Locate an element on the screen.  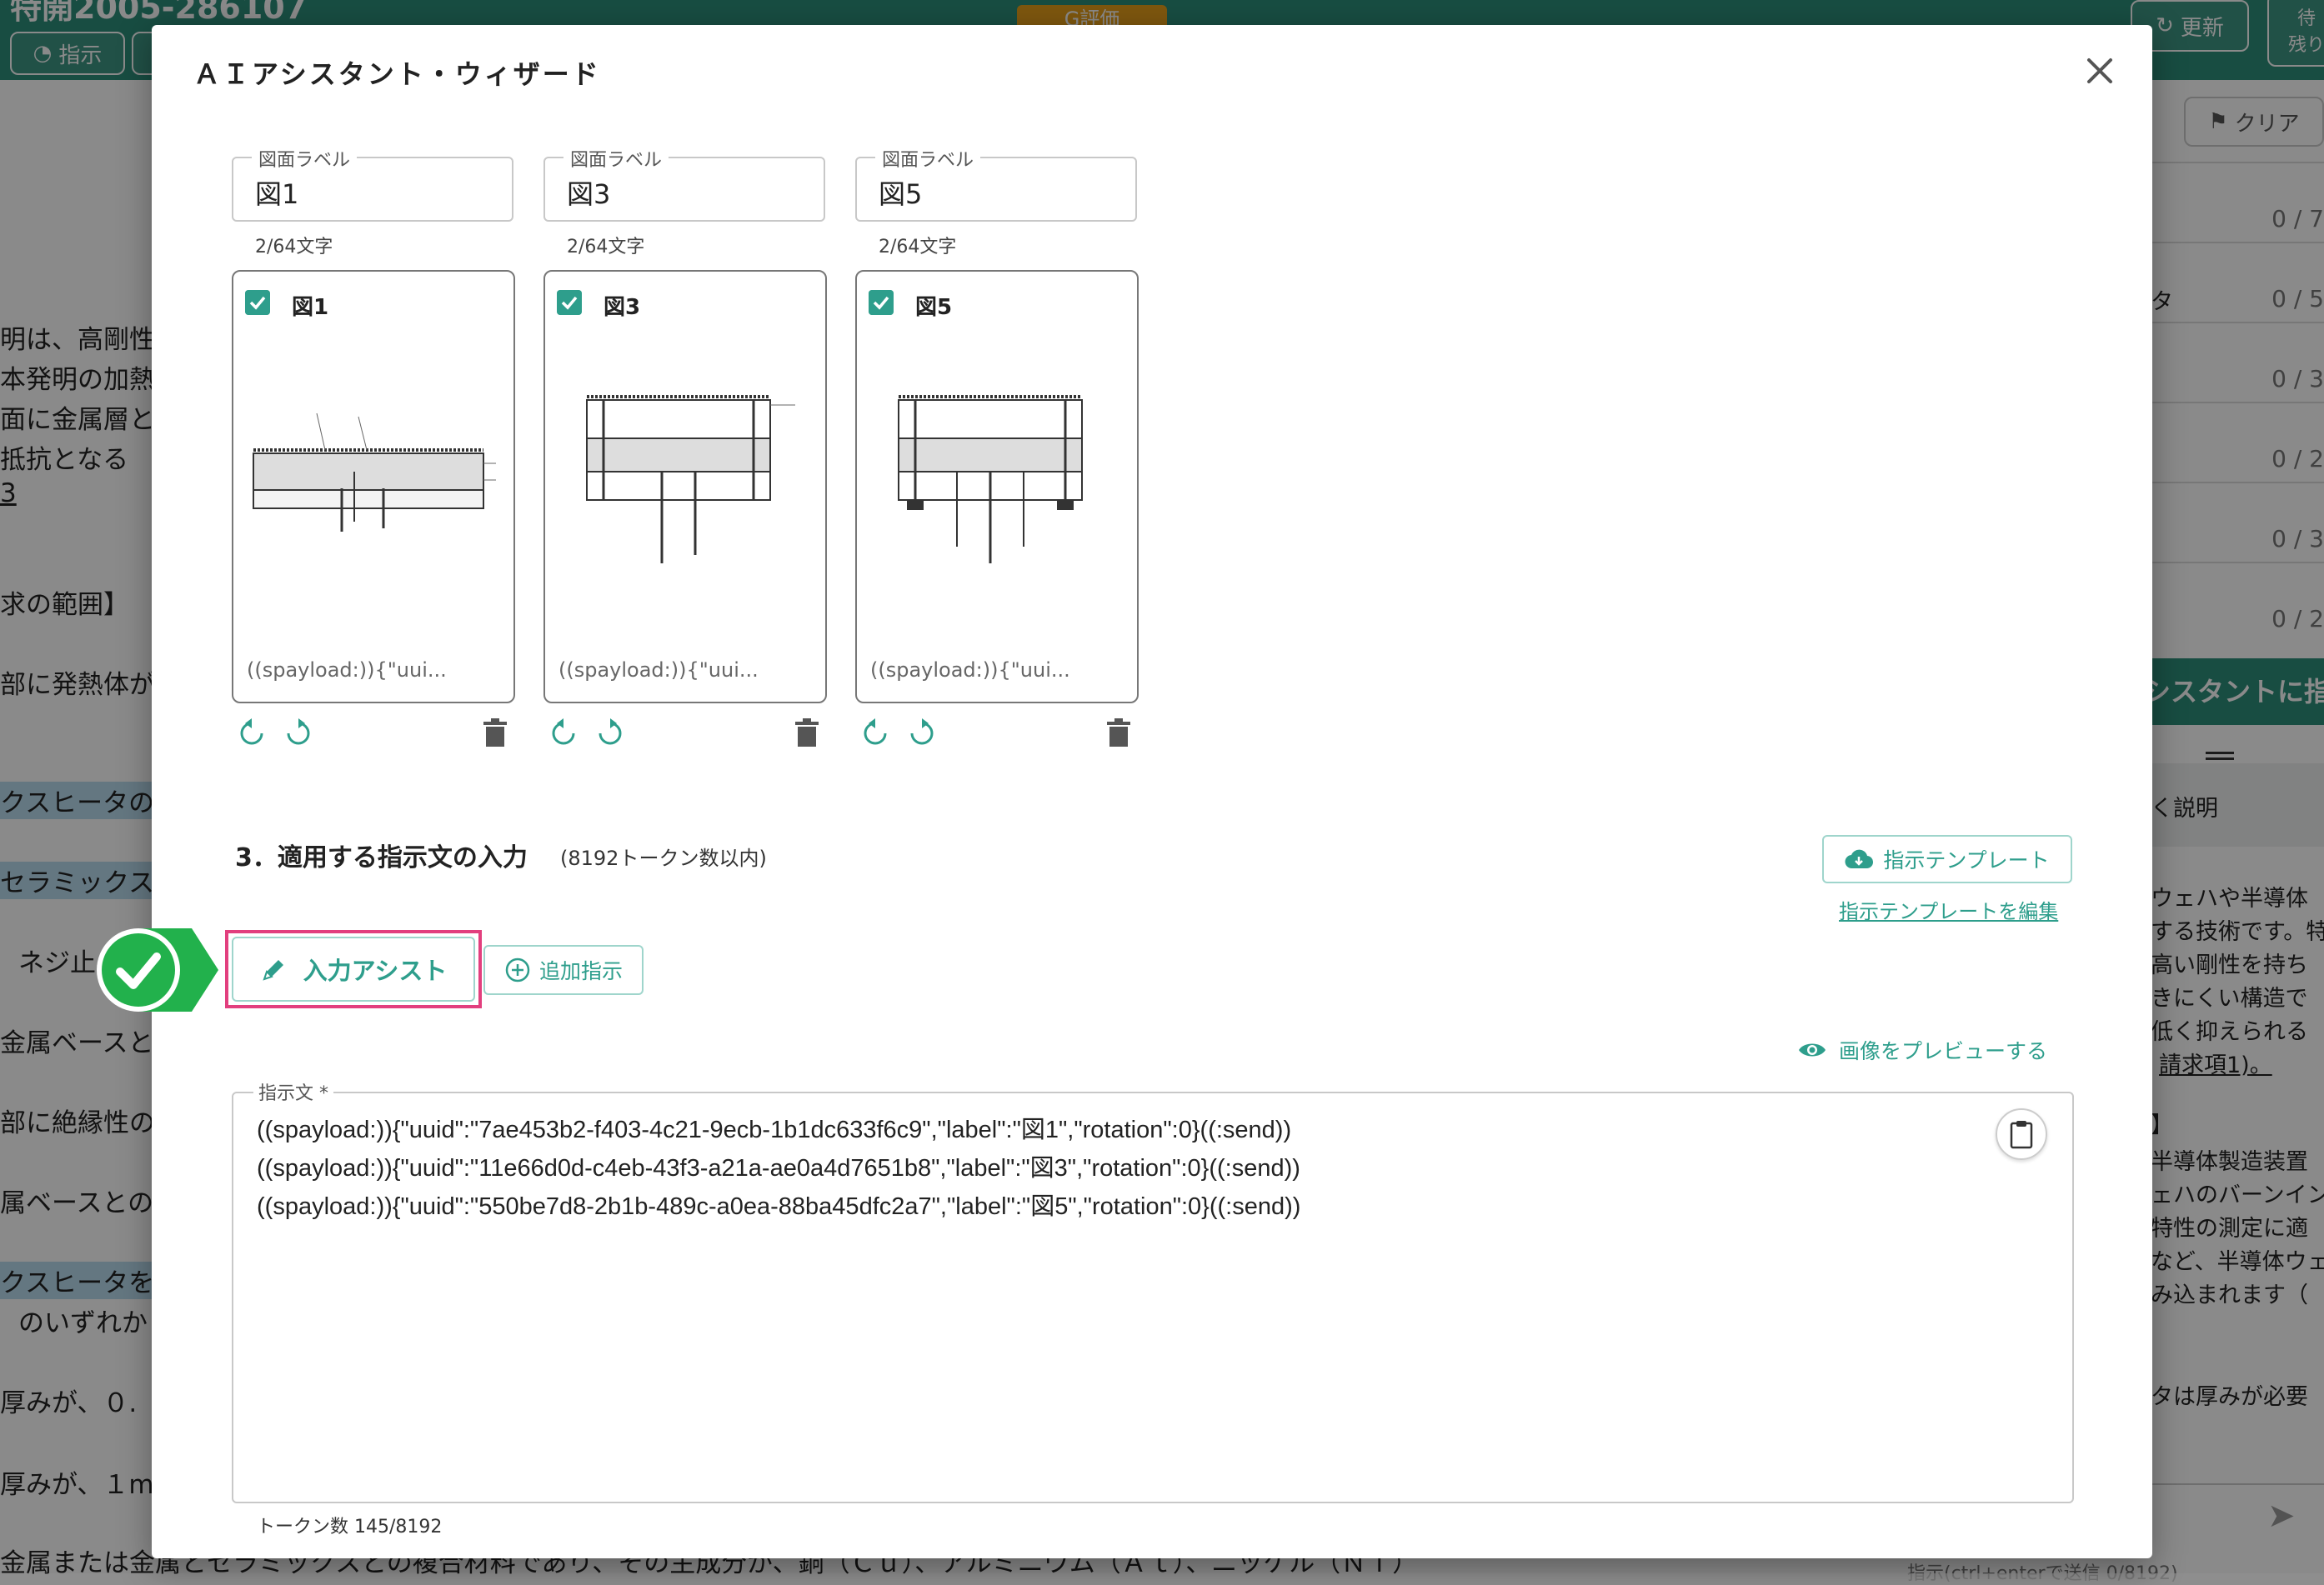
modal-title: ＡＩアシスタント・ウィザード is located at coordinates (397, 74).